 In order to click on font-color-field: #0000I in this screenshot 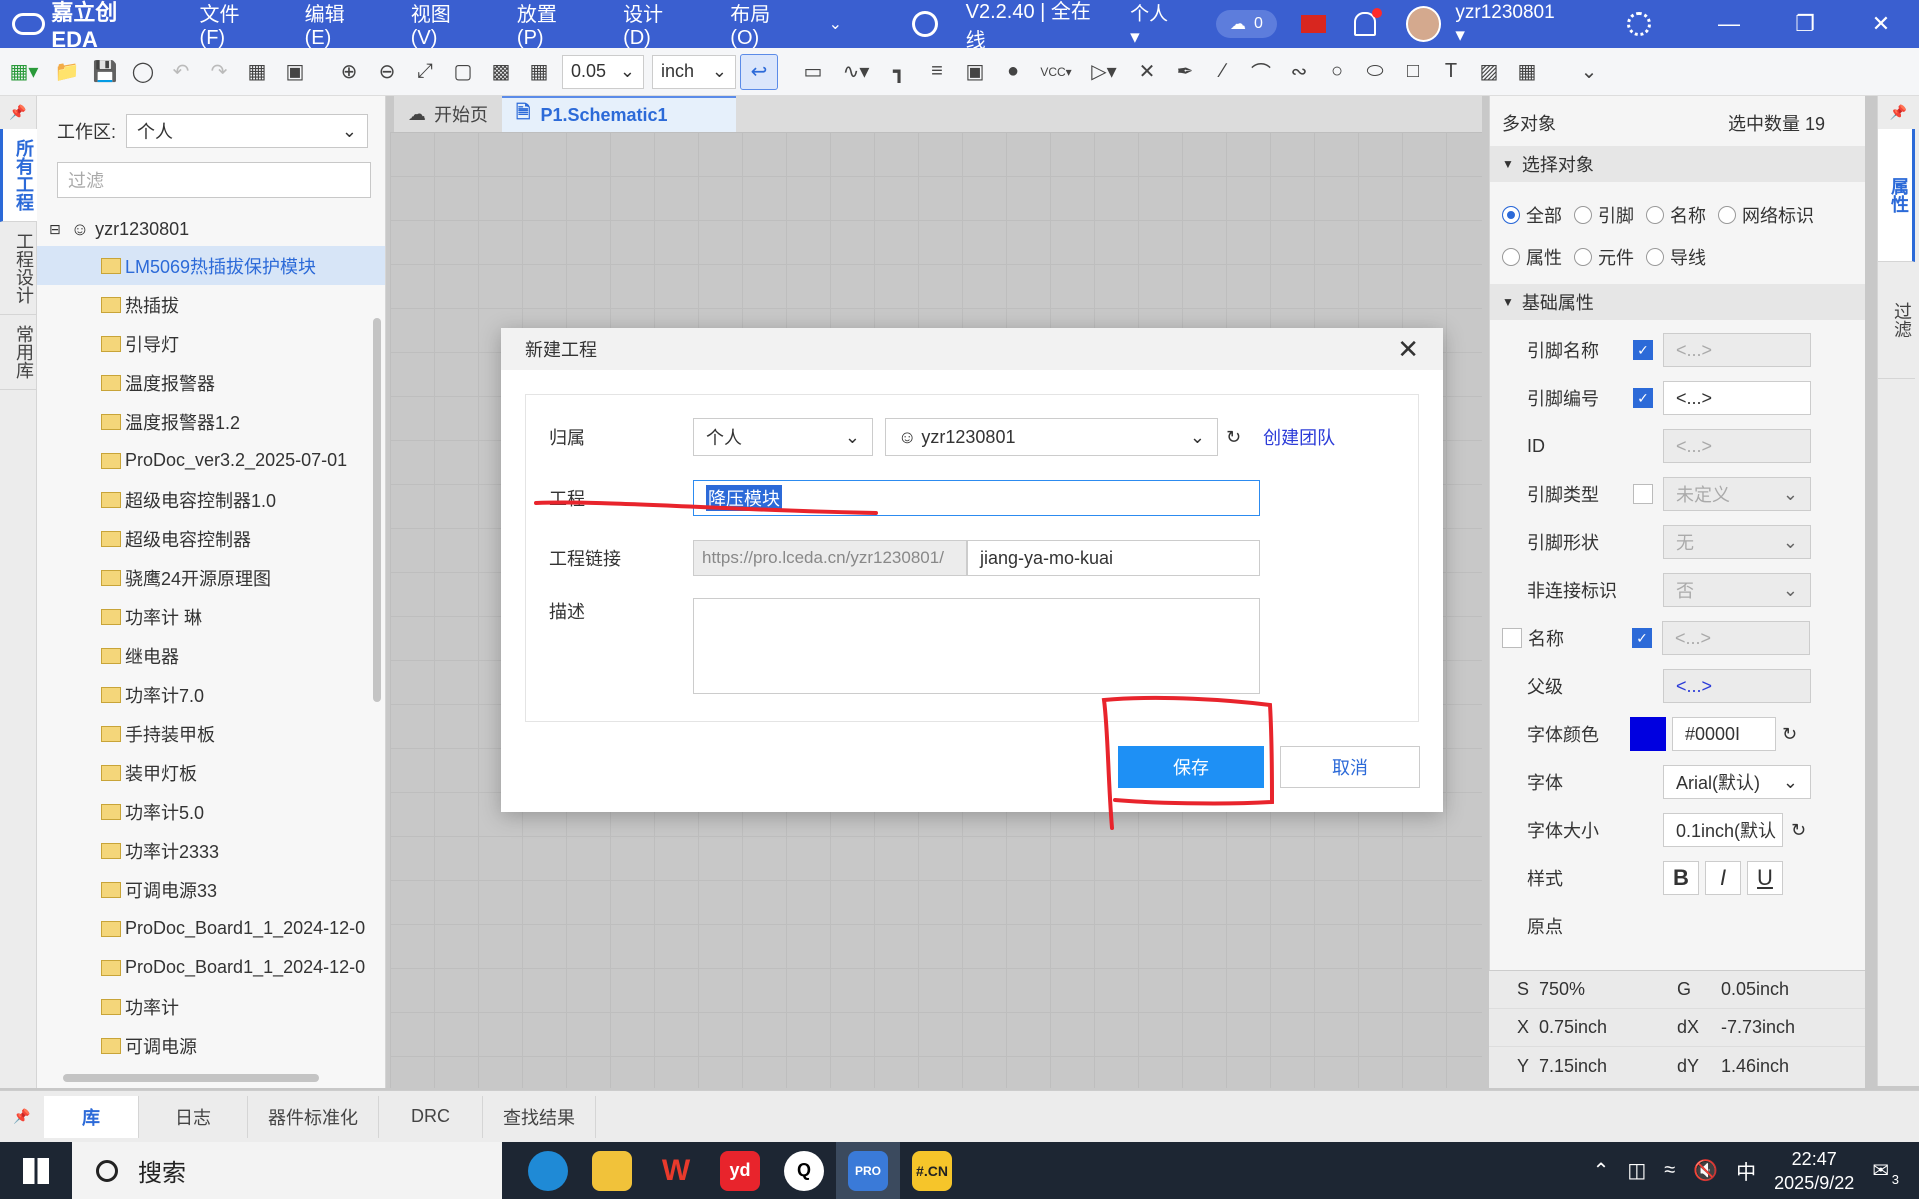, I will do `click(1724, 734)`.